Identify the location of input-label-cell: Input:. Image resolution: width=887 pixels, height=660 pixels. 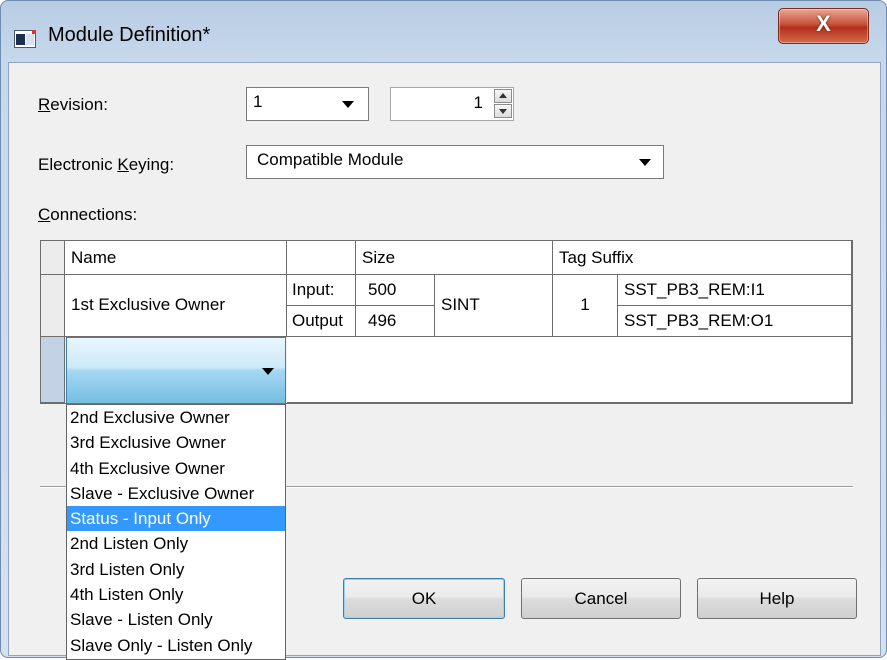
(321, 290).